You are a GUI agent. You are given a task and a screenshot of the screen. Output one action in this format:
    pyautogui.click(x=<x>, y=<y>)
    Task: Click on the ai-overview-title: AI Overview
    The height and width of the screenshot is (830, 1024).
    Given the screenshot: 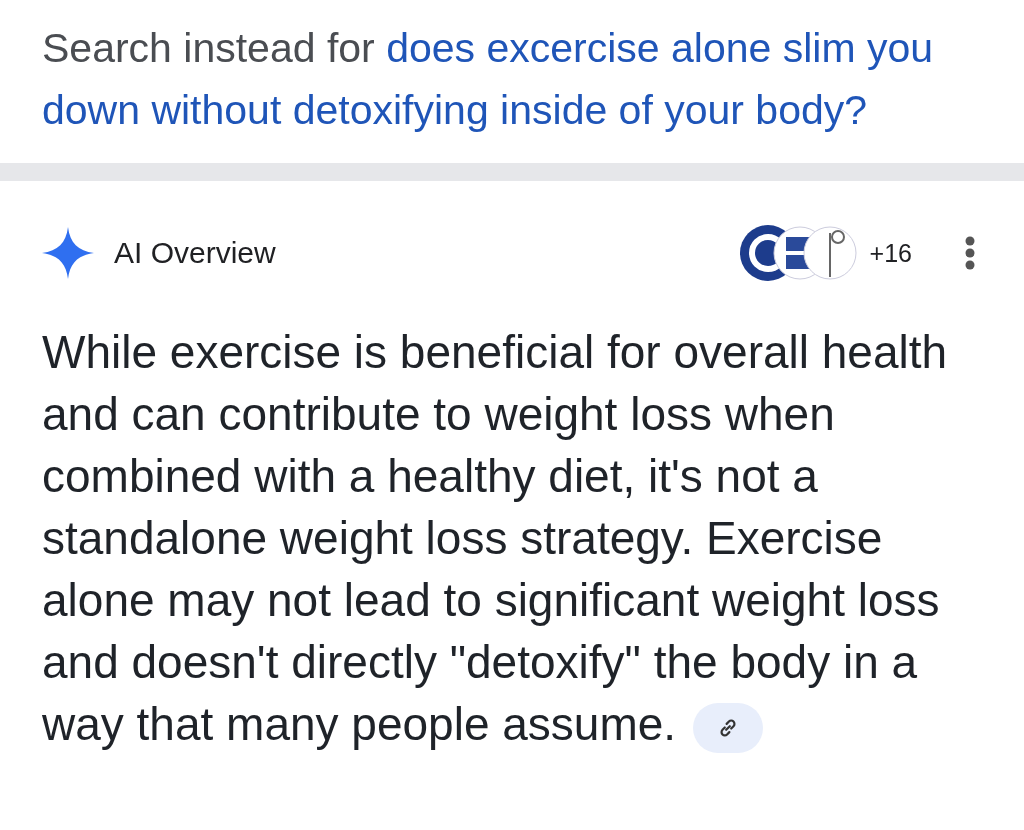 What is the action you would take?
    pyautogui.click(x=195, y=253)
    